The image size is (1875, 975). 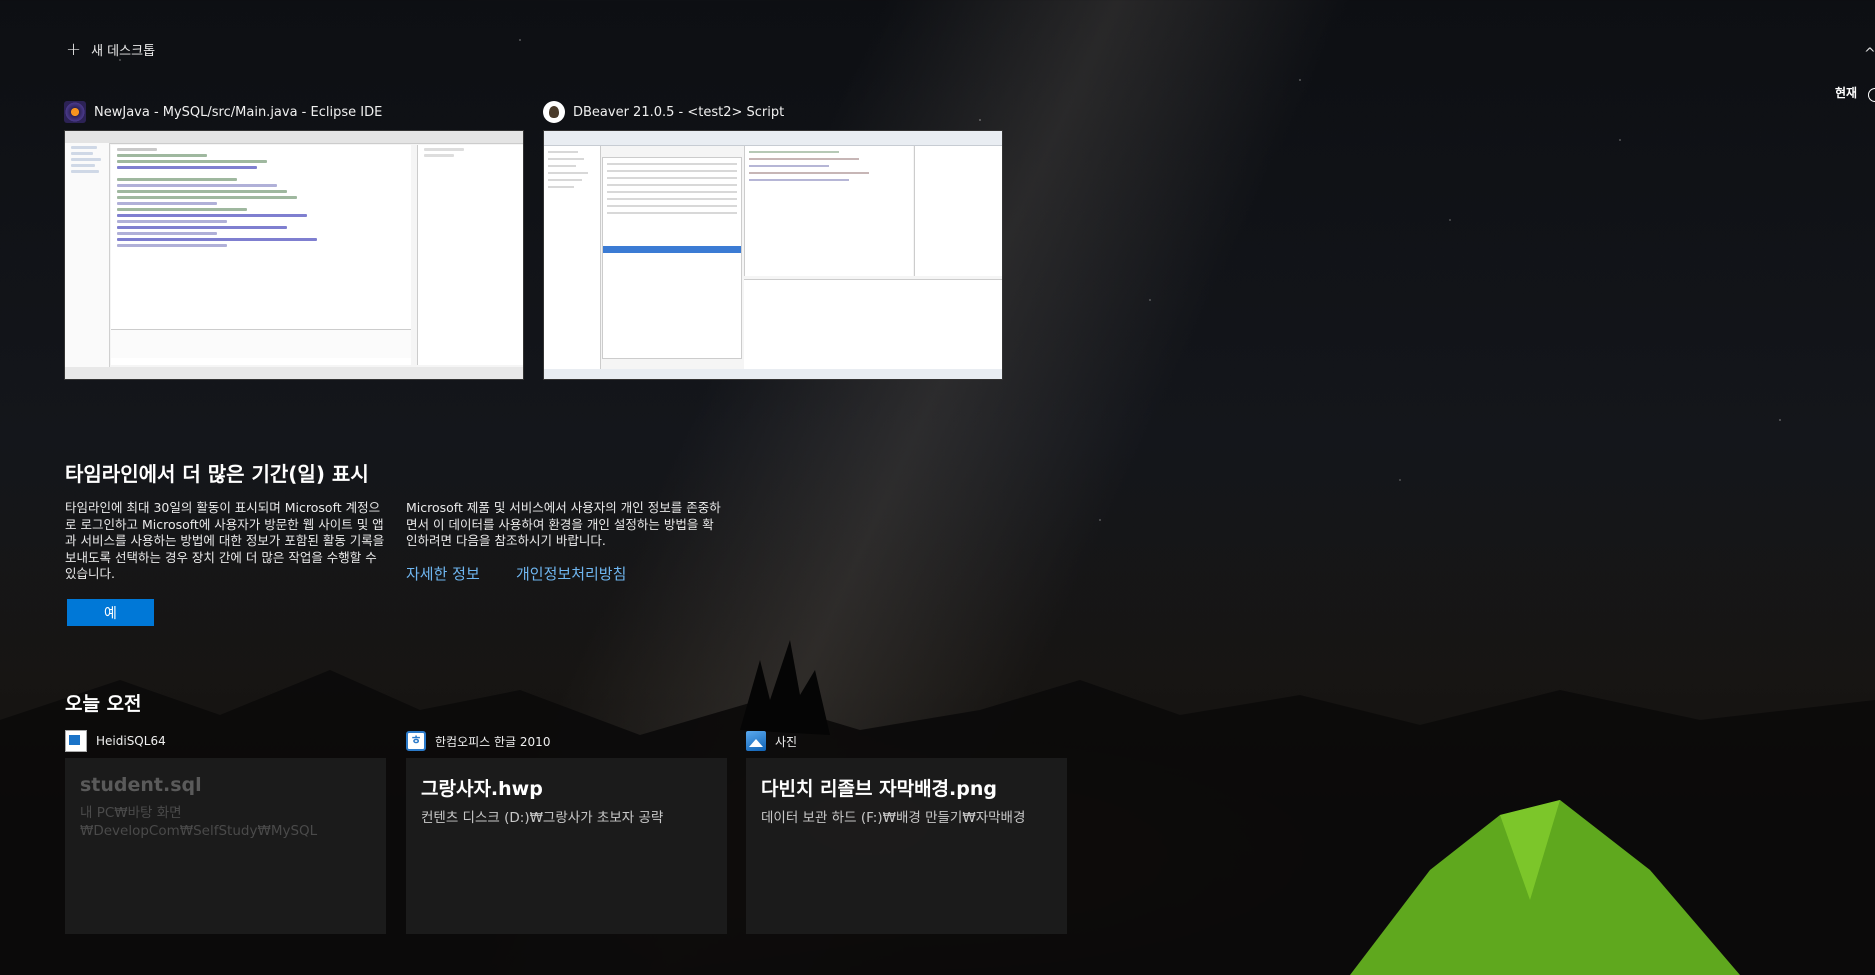 I want to click on package-explorer, so click(x=87, y=255).